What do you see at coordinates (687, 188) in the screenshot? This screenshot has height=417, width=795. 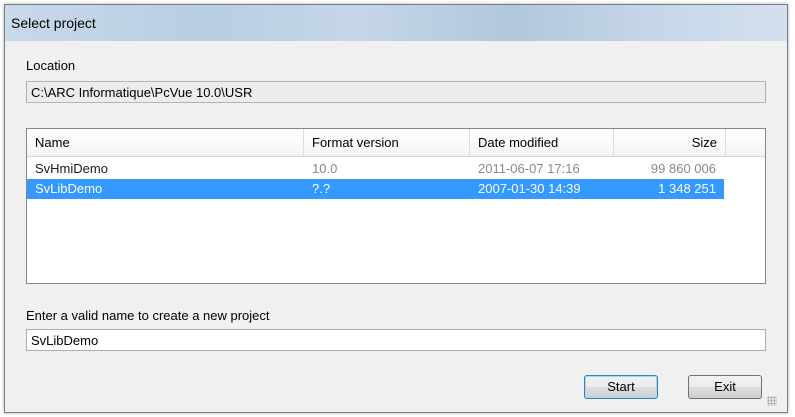 I see `project-size: 1 348 251` at bounding box center [687, 188].